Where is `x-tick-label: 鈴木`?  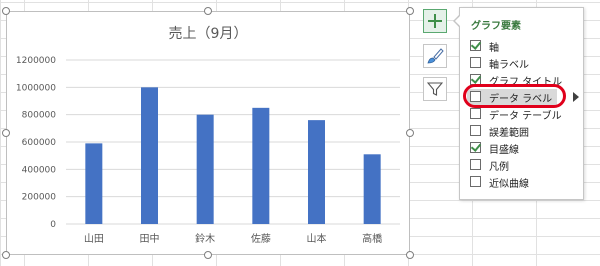 x-tick-label: 鈴木 is located at coordinates (205, 238).